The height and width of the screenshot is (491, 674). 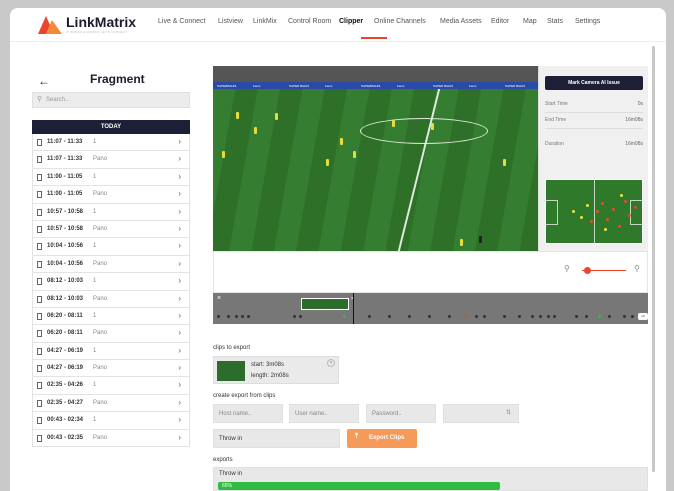 What do you see at coordinates (111, 351) in the screenshot?
I see `fragment-list-item: 04:27 - 06:19 1 ›` at bounding box center [111, 351].